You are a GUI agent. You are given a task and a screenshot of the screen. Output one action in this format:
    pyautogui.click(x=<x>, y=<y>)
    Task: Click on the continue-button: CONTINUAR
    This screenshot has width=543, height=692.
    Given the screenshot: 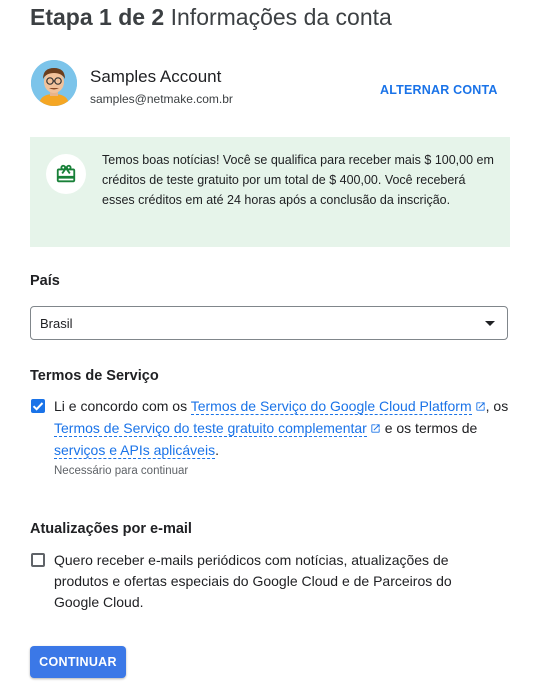 What is the action you would take?
    pyautogui.click(x=78, y=662)
    